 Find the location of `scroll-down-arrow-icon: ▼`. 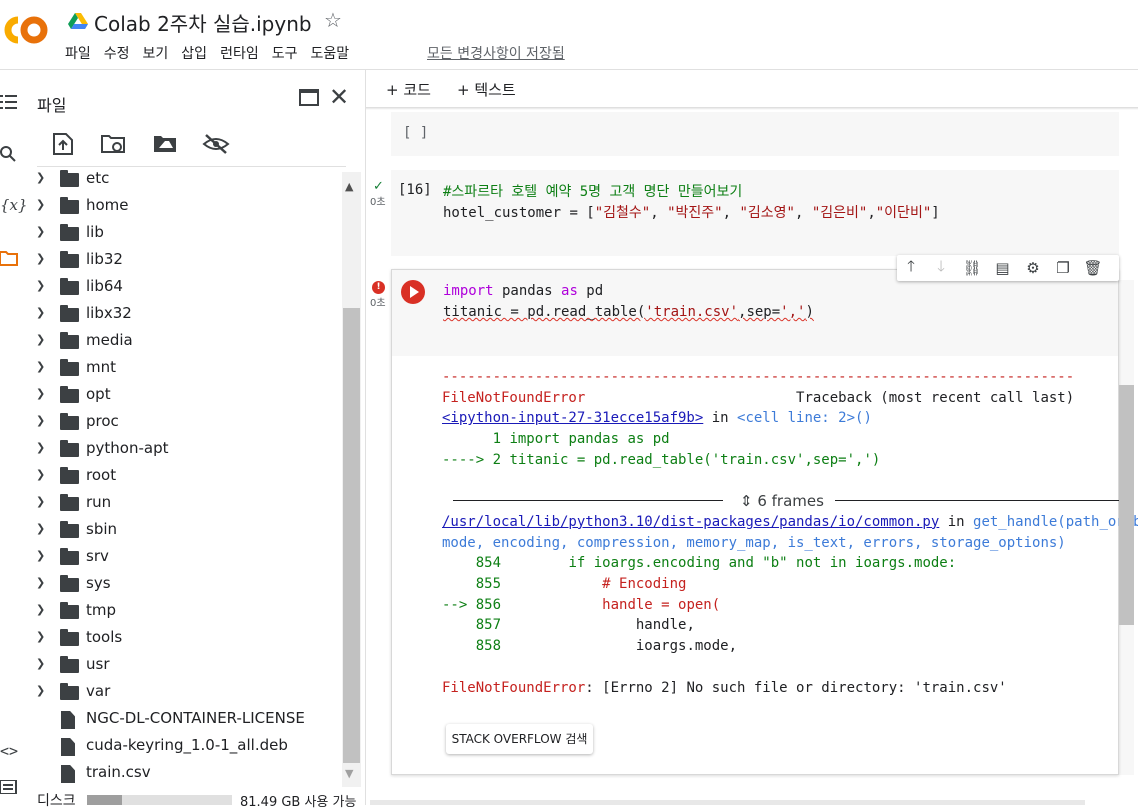

scroll-down-arrow-icon: ▼ is located at coordinates (349, 773).